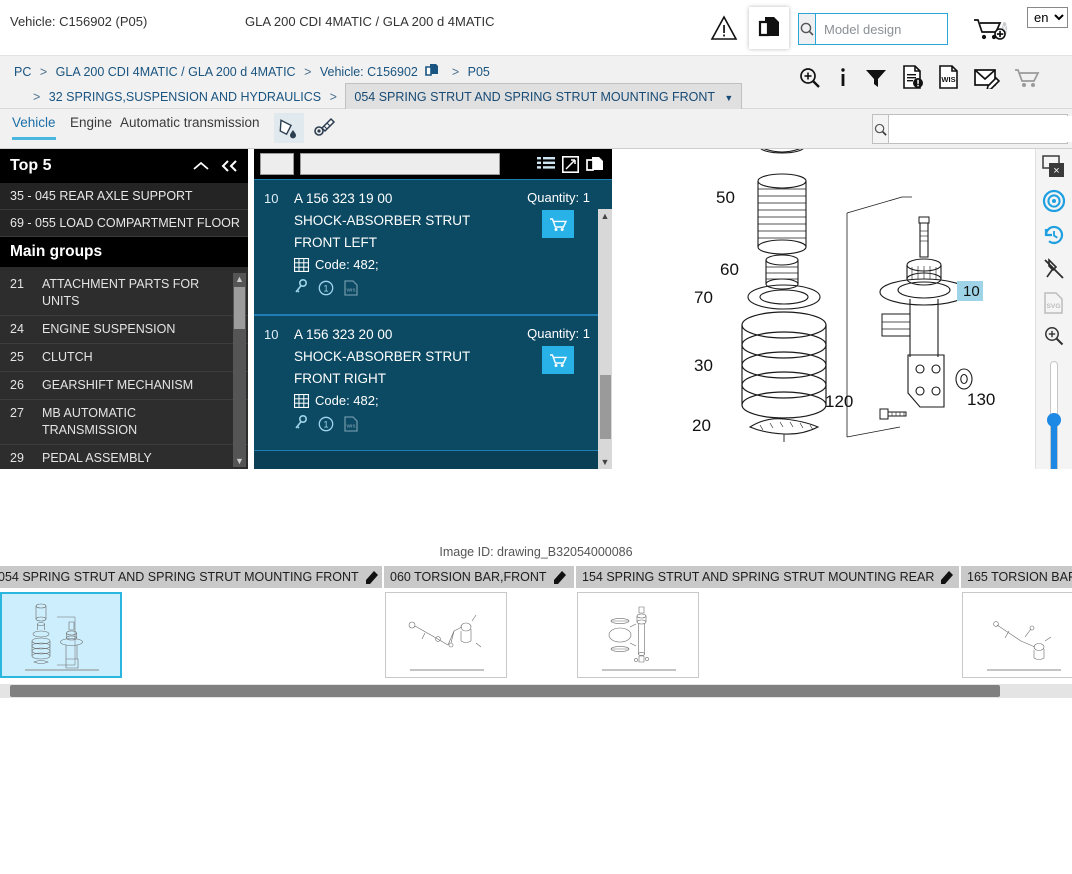  I want to click on history-icon, so click(1054, 235).